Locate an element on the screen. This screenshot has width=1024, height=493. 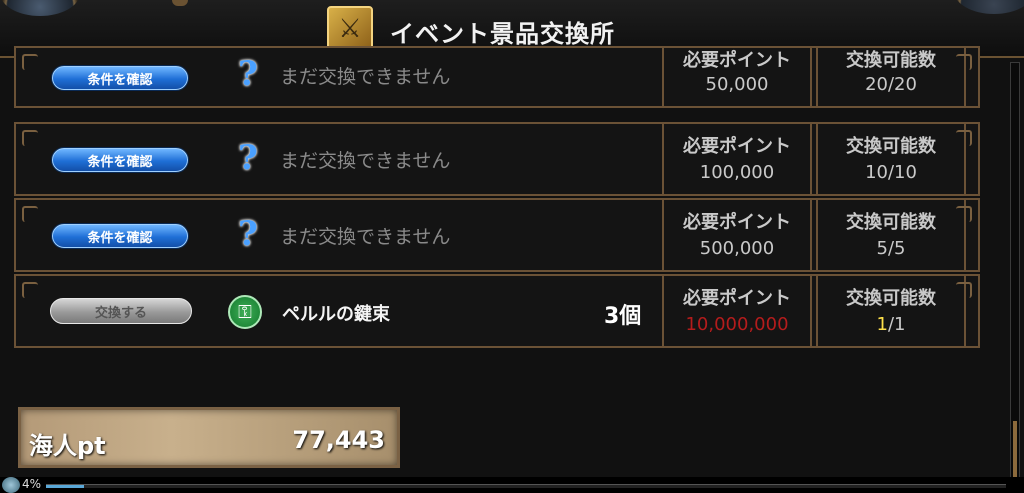
progress-fill is located at coordinates (65, 486).